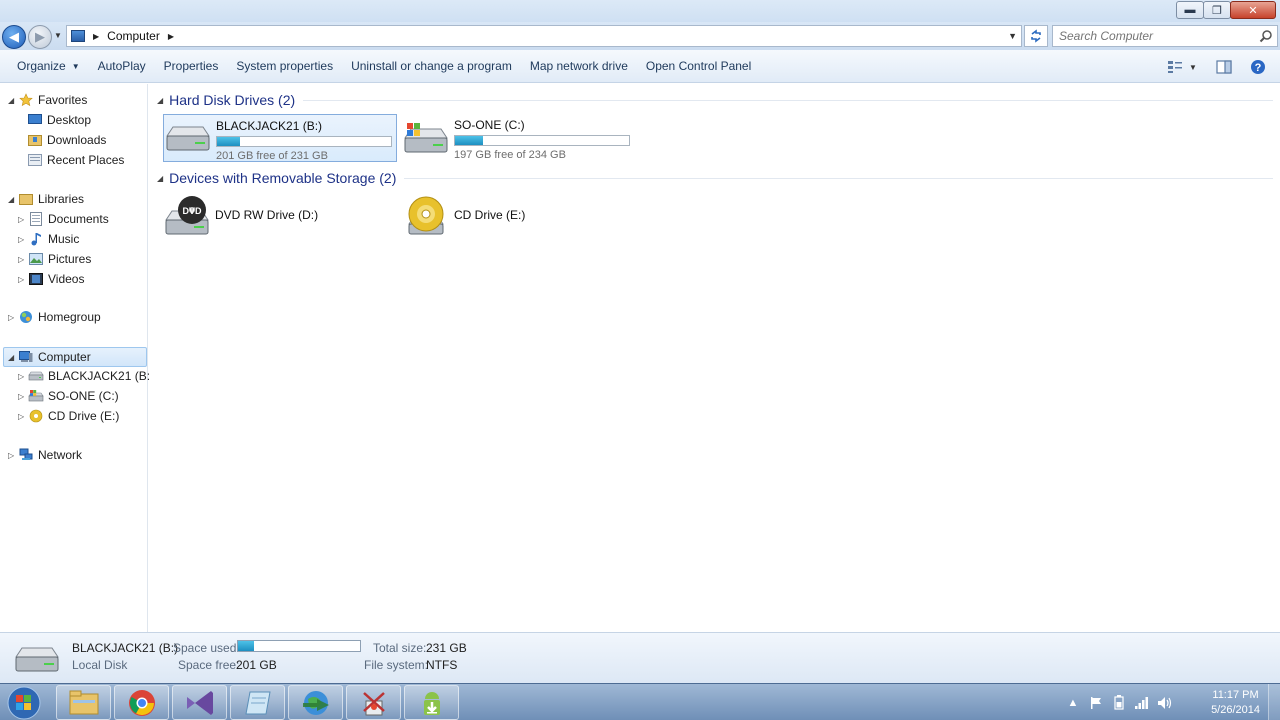  I want to click on nav-desktop: Desktop, so click(59, 120).